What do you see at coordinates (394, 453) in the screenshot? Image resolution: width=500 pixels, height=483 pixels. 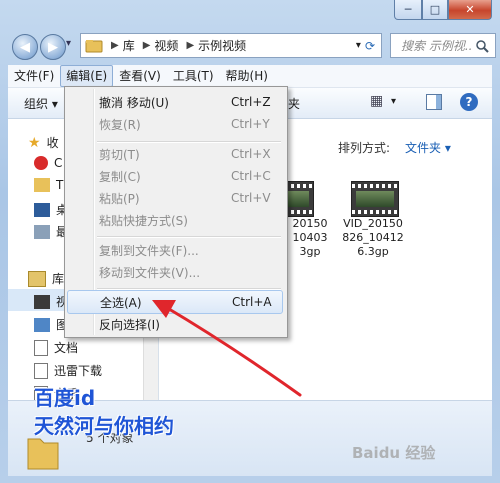 I see `baidu-watermark: Baidu 经验` at bounding box center [394, 453].